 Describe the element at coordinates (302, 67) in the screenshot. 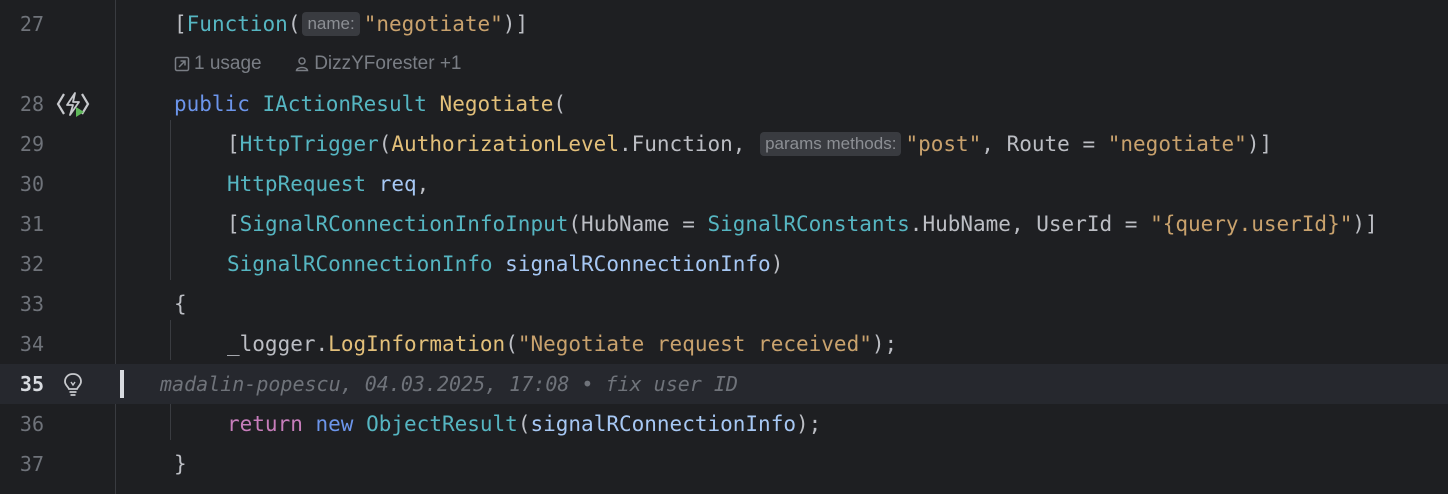

I see `person-icon` at that location.